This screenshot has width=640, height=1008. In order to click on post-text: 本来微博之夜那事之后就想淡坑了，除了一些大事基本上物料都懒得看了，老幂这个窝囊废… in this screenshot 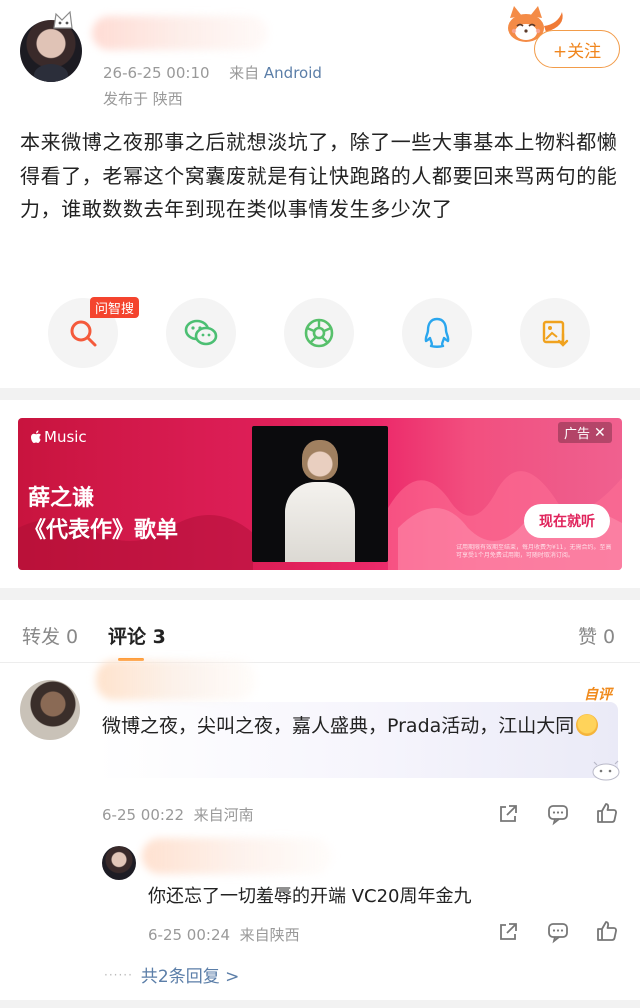, I will do `click(319, 175)`.